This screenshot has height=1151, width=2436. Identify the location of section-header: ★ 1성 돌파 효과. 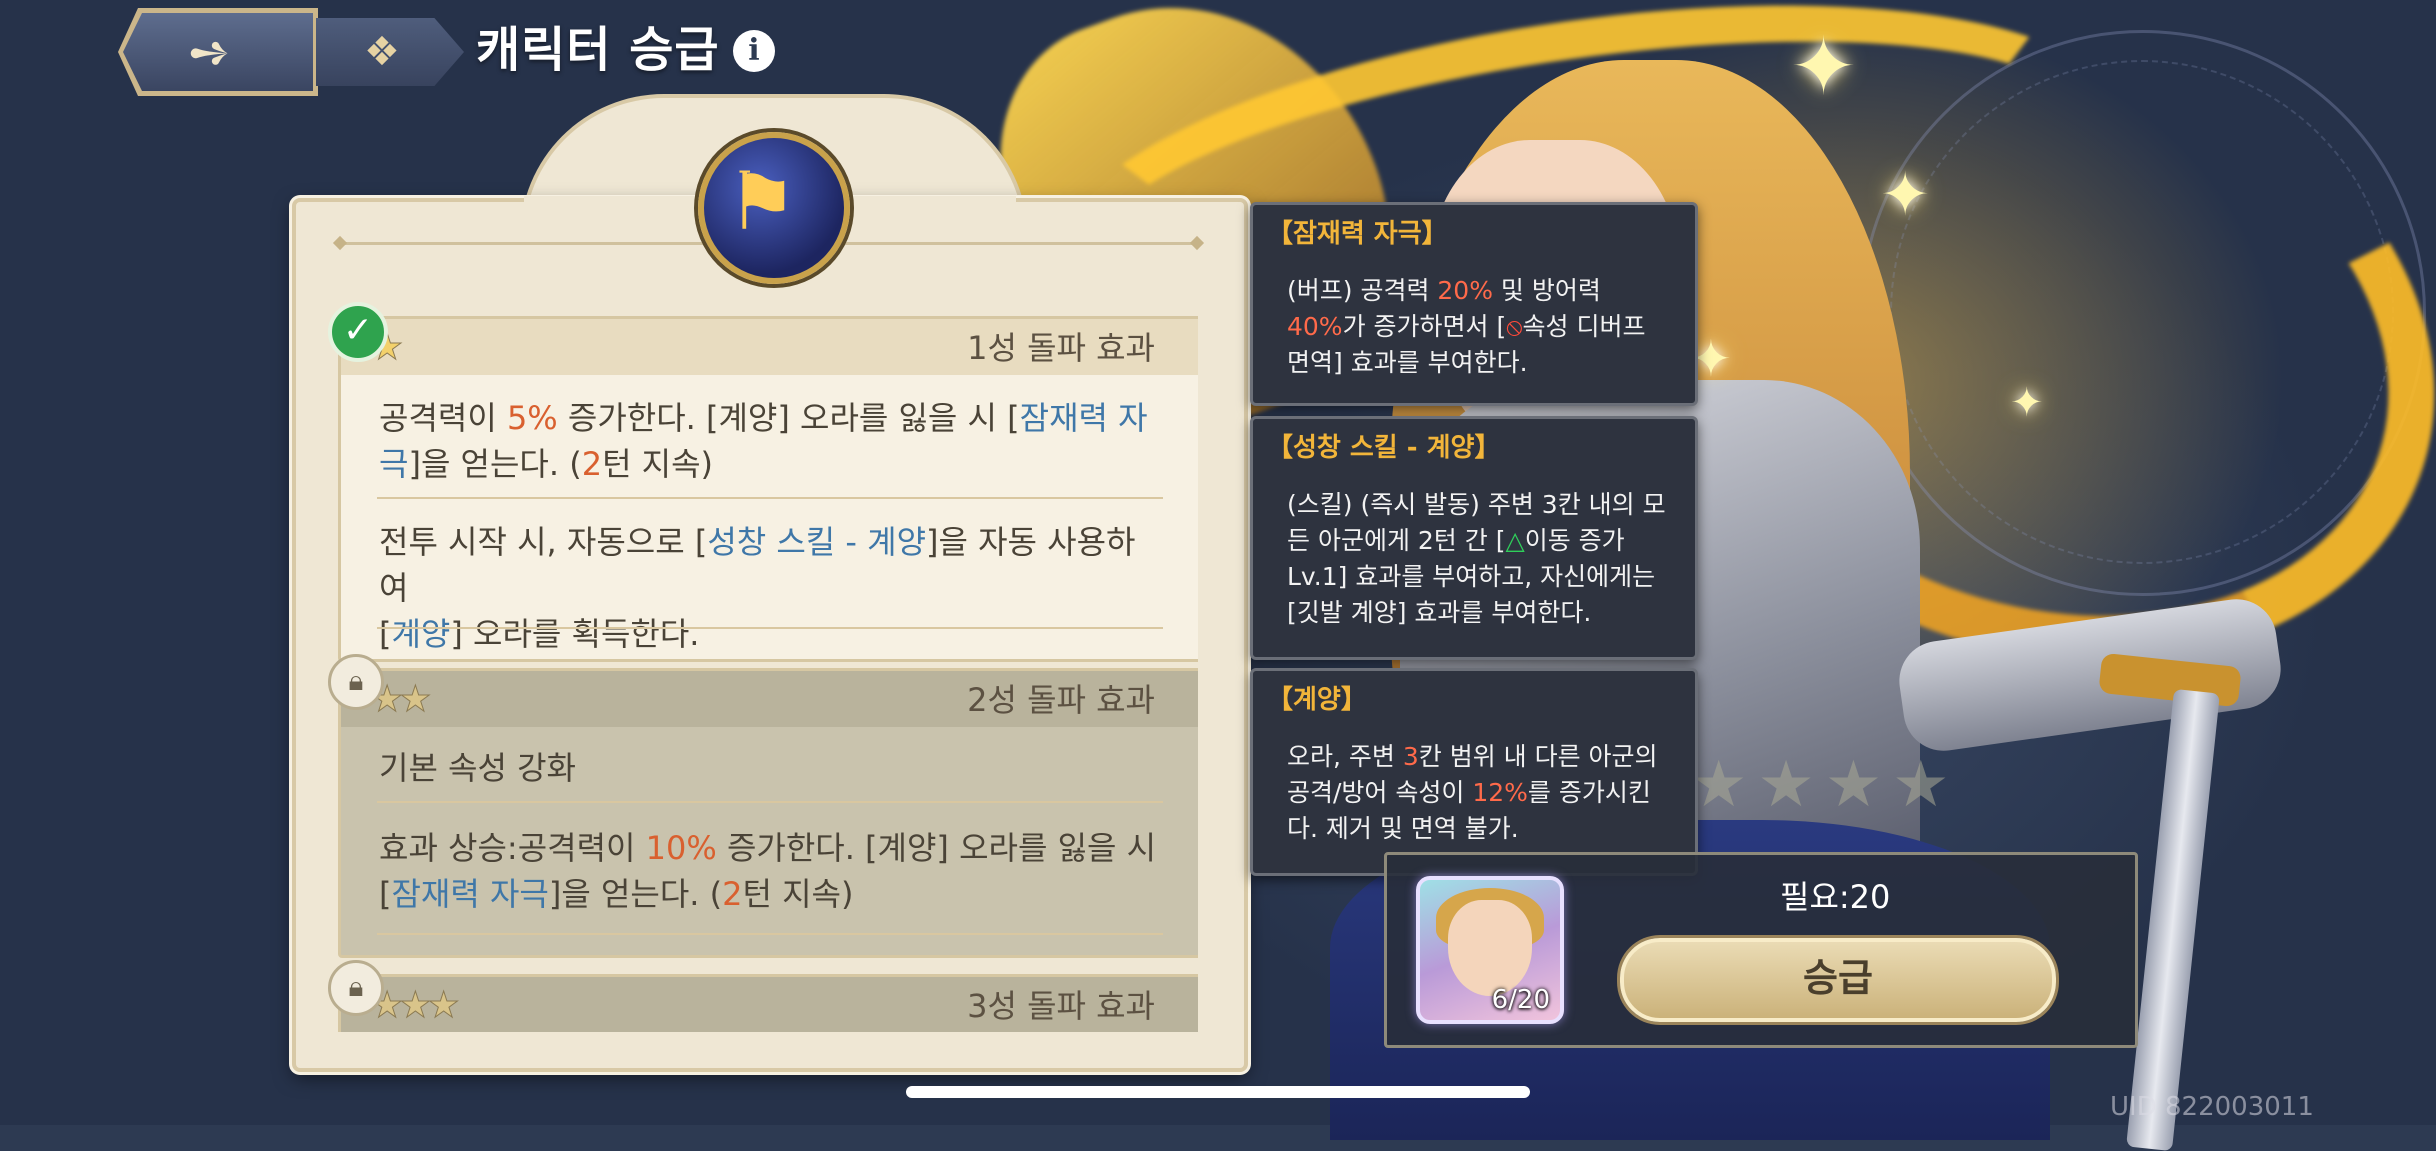
(769, 347).